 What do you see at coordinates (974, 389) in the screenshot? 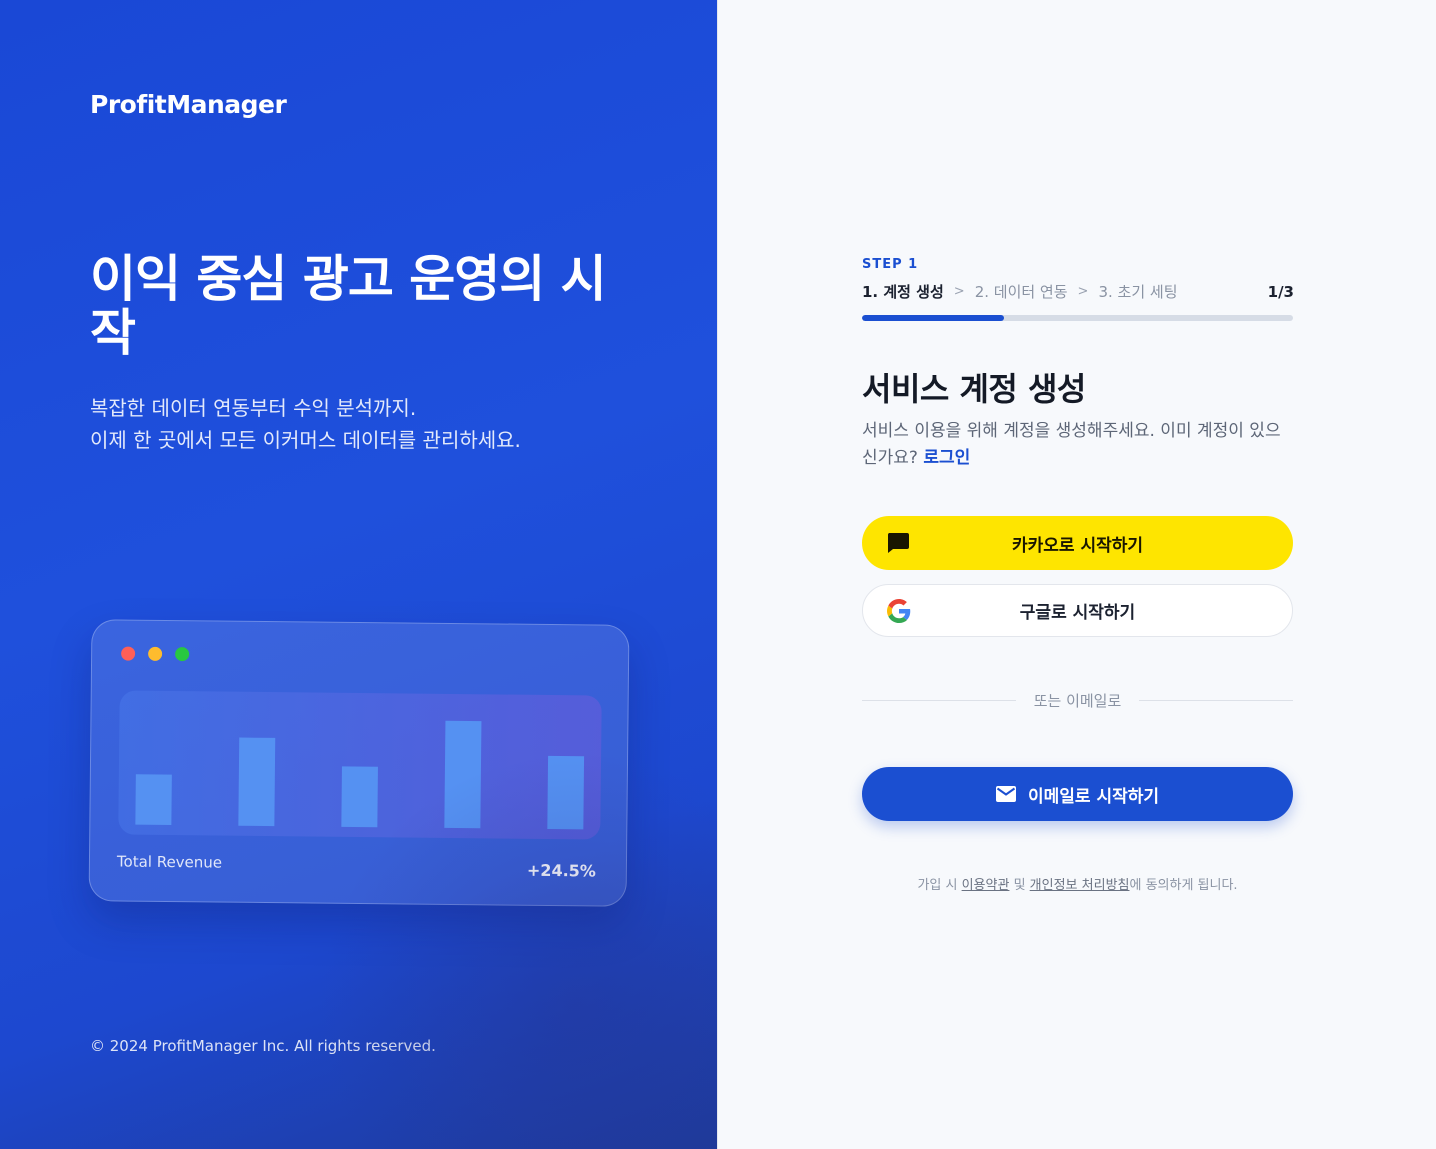
I see `page-title: 서비스 계정 생성` at bounding box center [974, 389].